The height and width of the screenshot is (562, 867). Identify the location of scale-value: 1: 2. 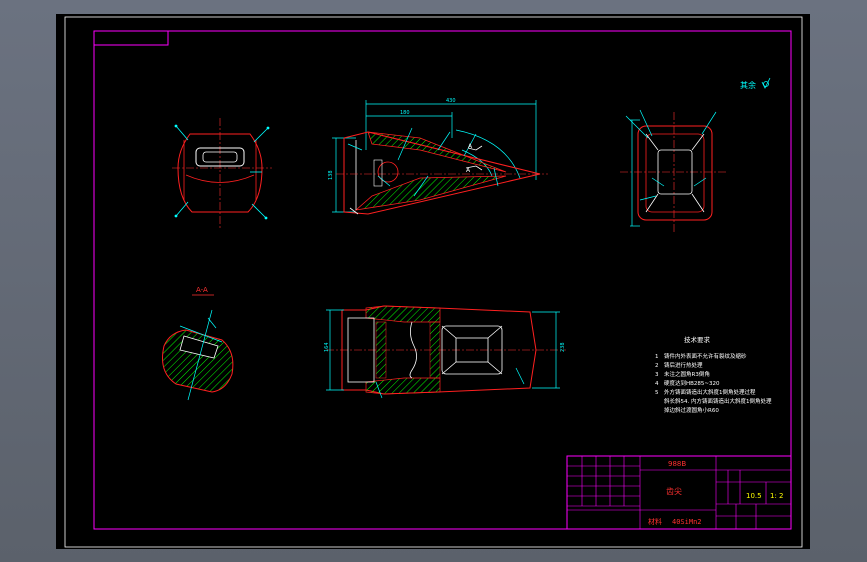
(777, 496).